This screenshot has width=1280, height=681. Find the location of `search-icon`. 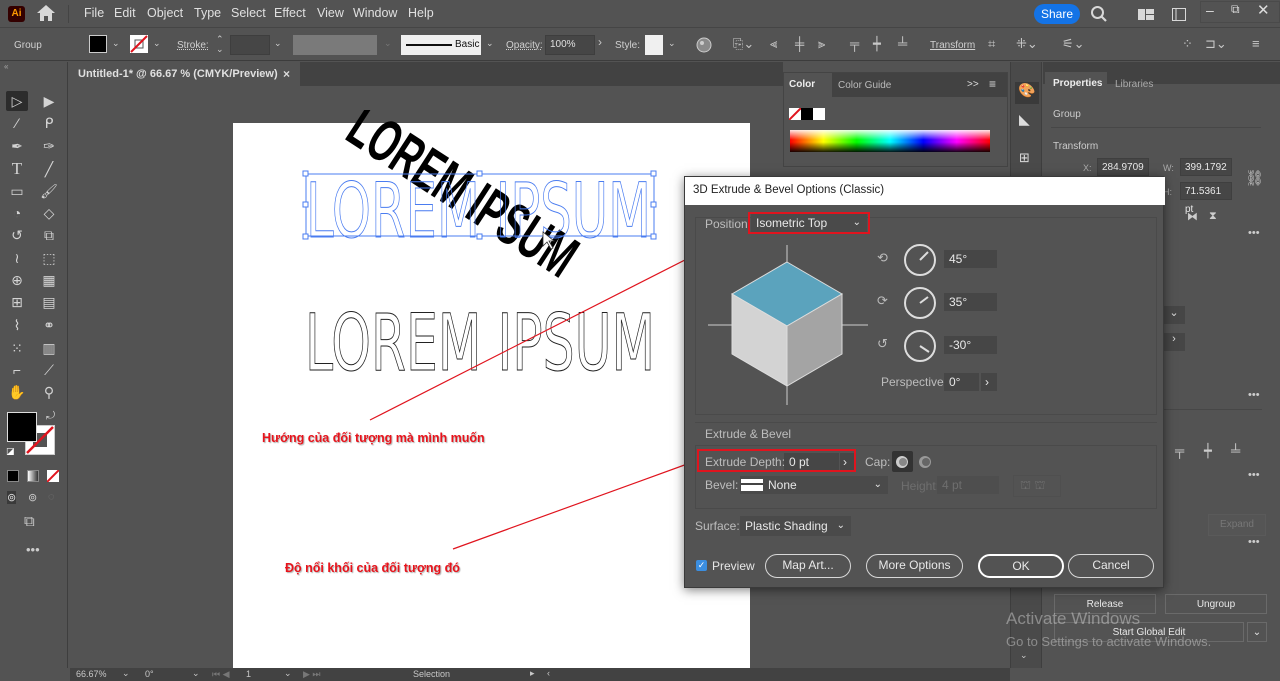

search-icon is located at coordinates (1099, 14).